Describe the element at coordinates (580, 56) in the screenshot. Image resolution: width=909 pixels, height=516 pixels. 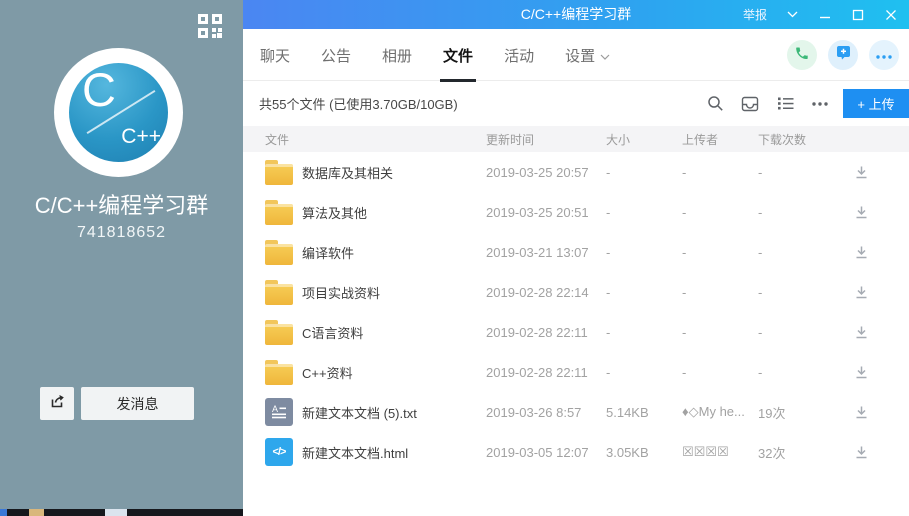
I see `tab-label: 设置` at that location.